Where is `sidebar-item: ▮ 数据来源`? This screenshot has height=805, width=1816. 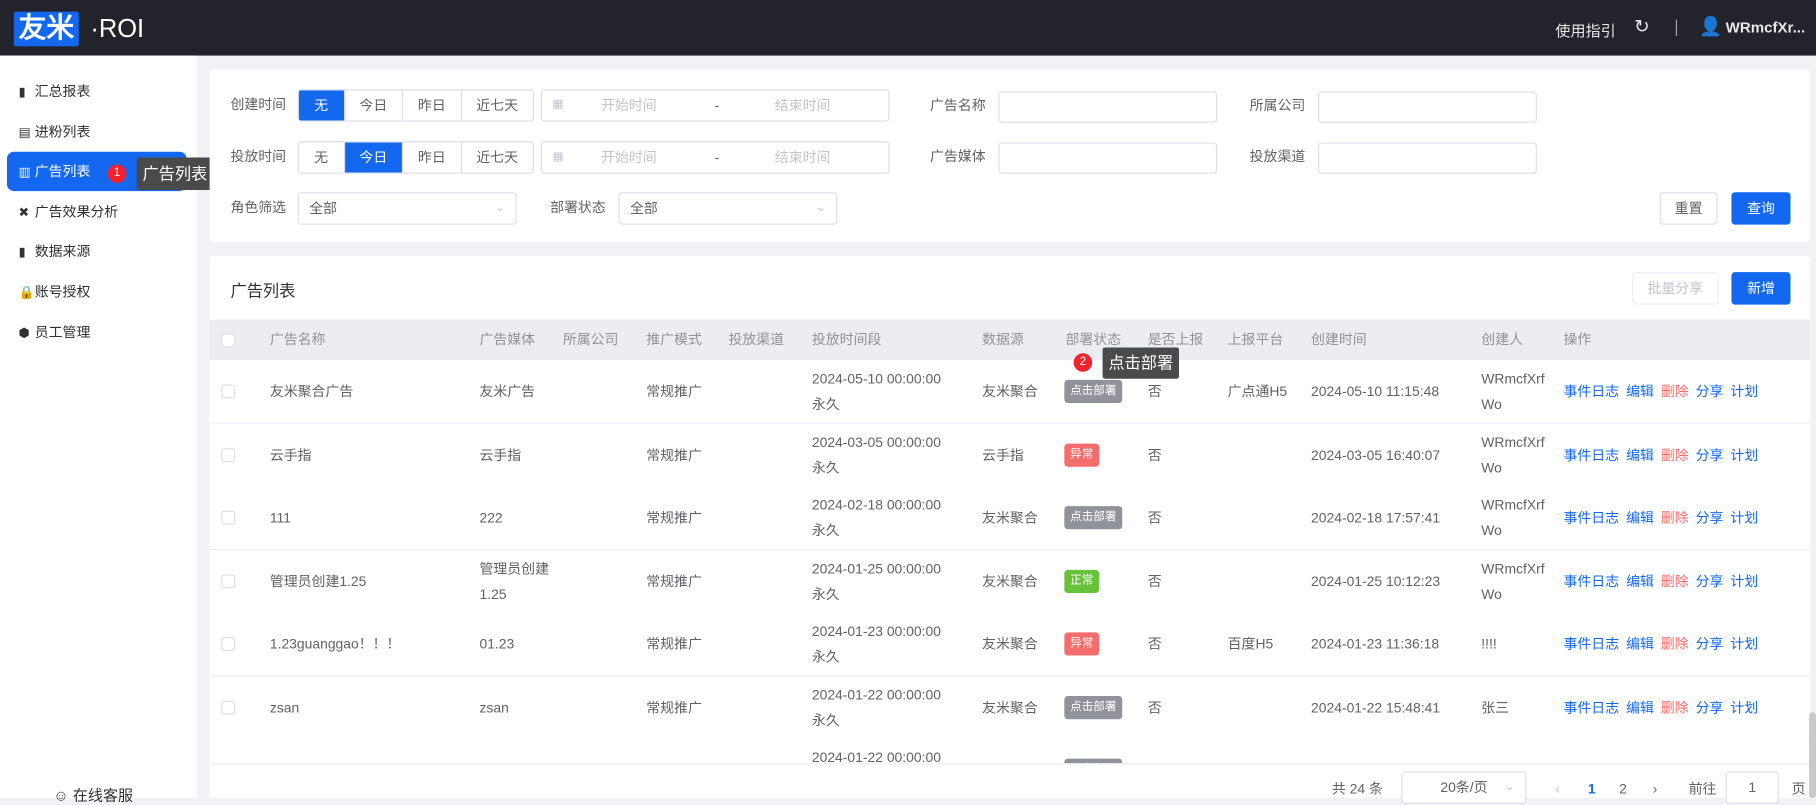 sidebar-item: ▮ 数据来源 is located at coordinates (97, 251).